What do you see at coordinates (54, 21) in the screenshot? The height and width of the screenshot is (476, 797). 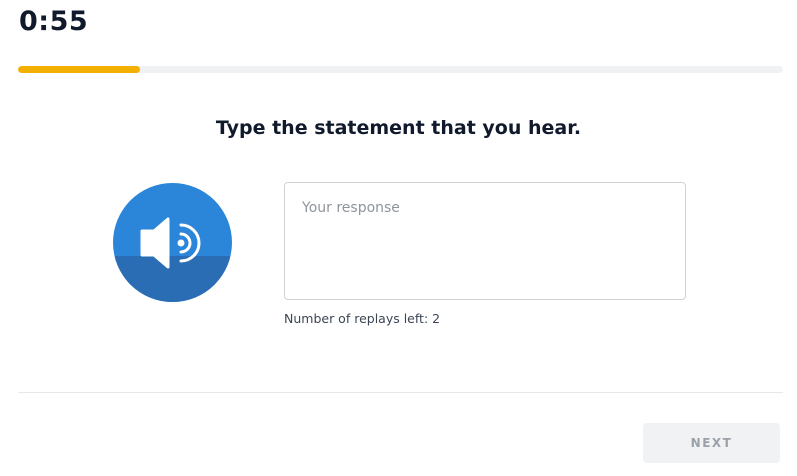 I see `timer: 0:55` at bounding box center [54, 21].